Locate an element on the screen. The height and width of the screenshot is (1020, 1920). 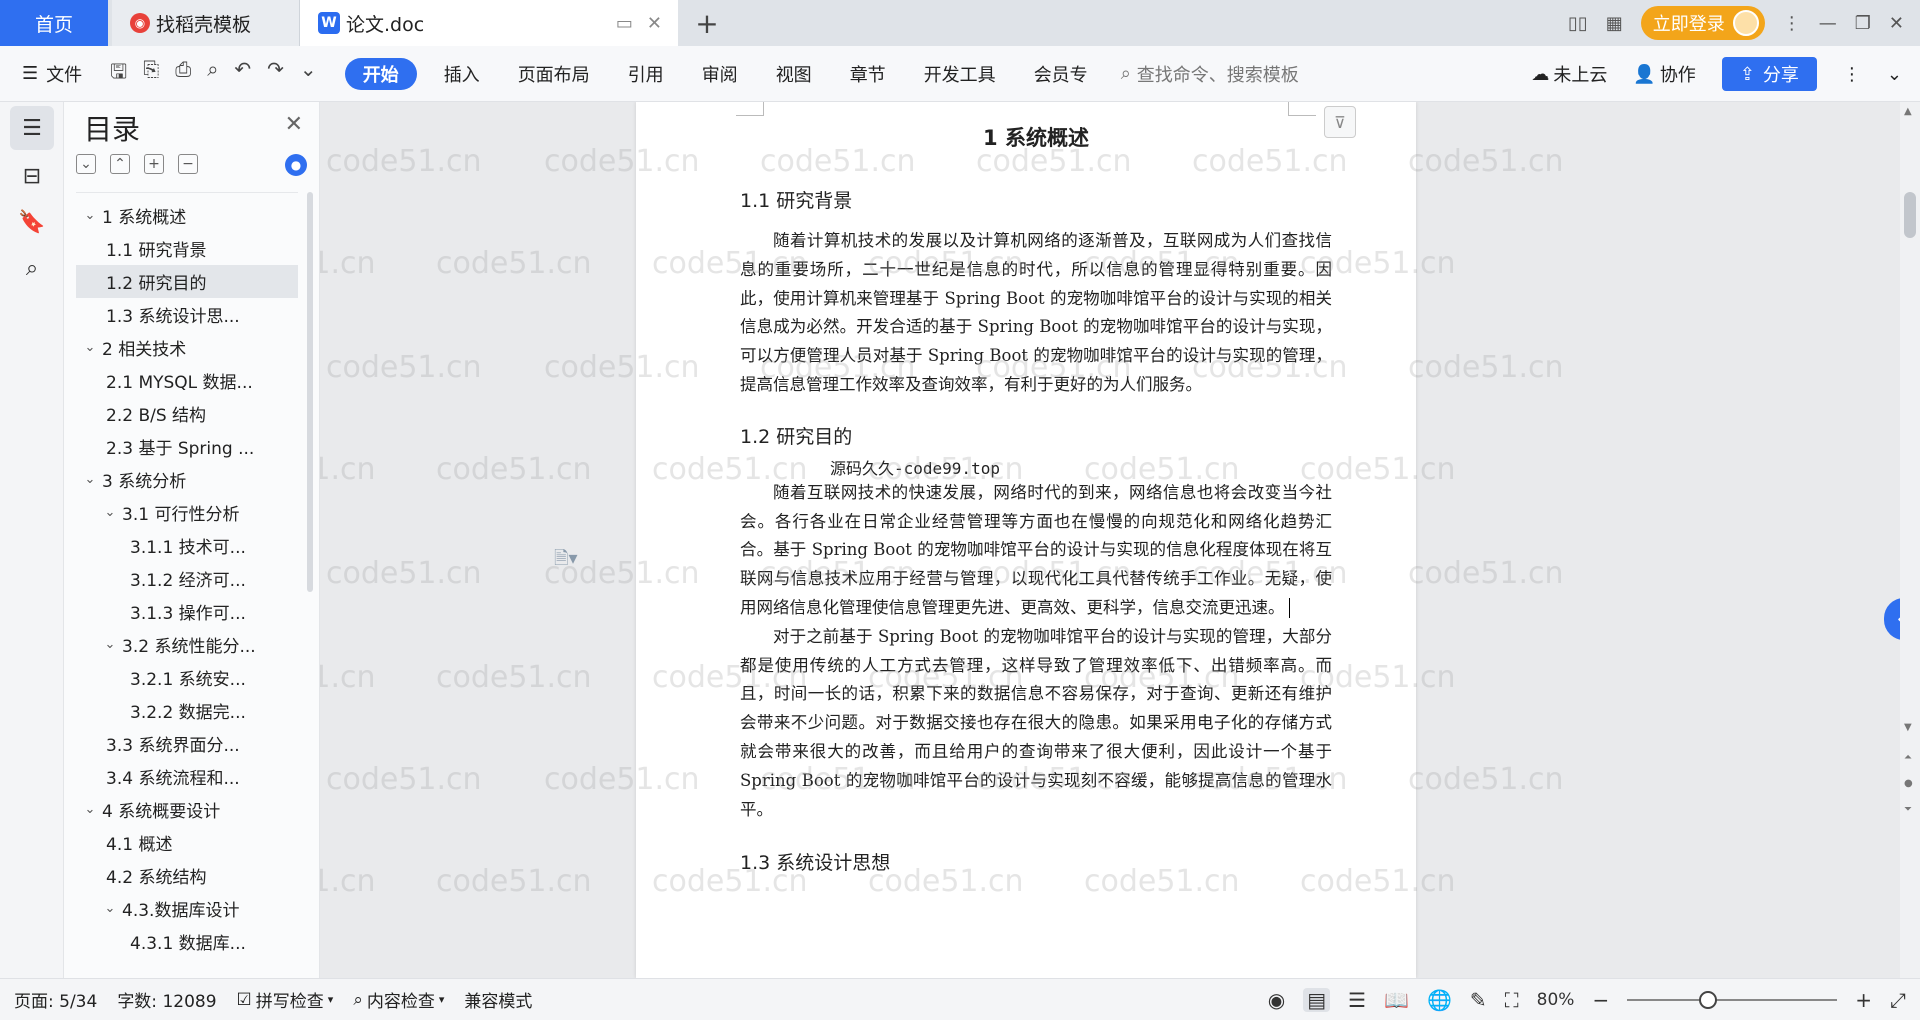
toc-item: ⌄ 4 系统概要设计 is located at coordinates (187, 809).